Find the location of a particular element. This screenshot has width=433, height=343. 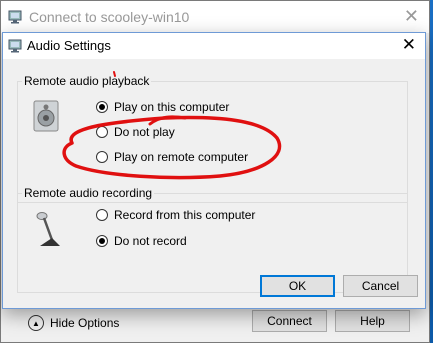

microphone-icon is located at coordinates (49, 231).